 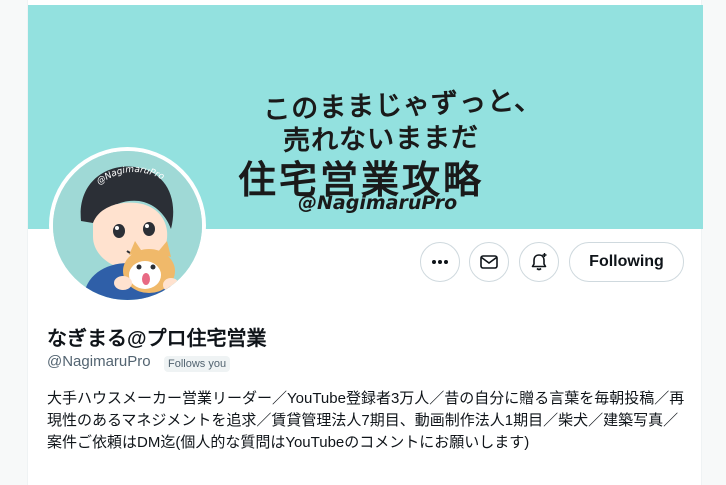 I want to click on mail-icon, so click(x=489, y=262).